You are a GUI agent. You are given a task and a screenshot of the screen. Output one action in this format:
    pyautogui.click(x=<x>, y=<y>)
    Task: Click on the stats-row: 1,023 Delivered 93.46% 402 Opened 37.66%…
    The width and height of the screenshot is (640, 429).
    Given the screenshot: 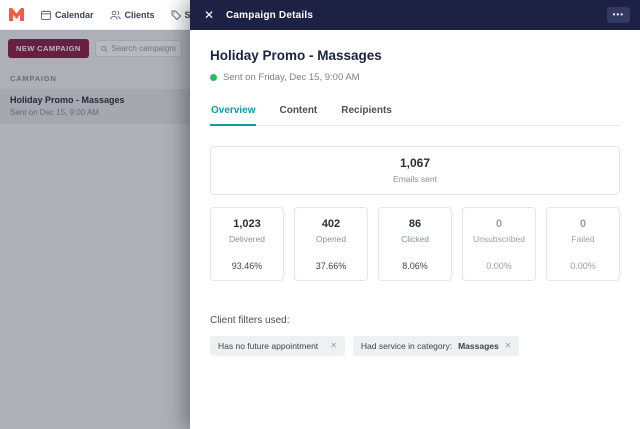 What is the action you would take?
    pyautogui.click(x=415, y=244)
    